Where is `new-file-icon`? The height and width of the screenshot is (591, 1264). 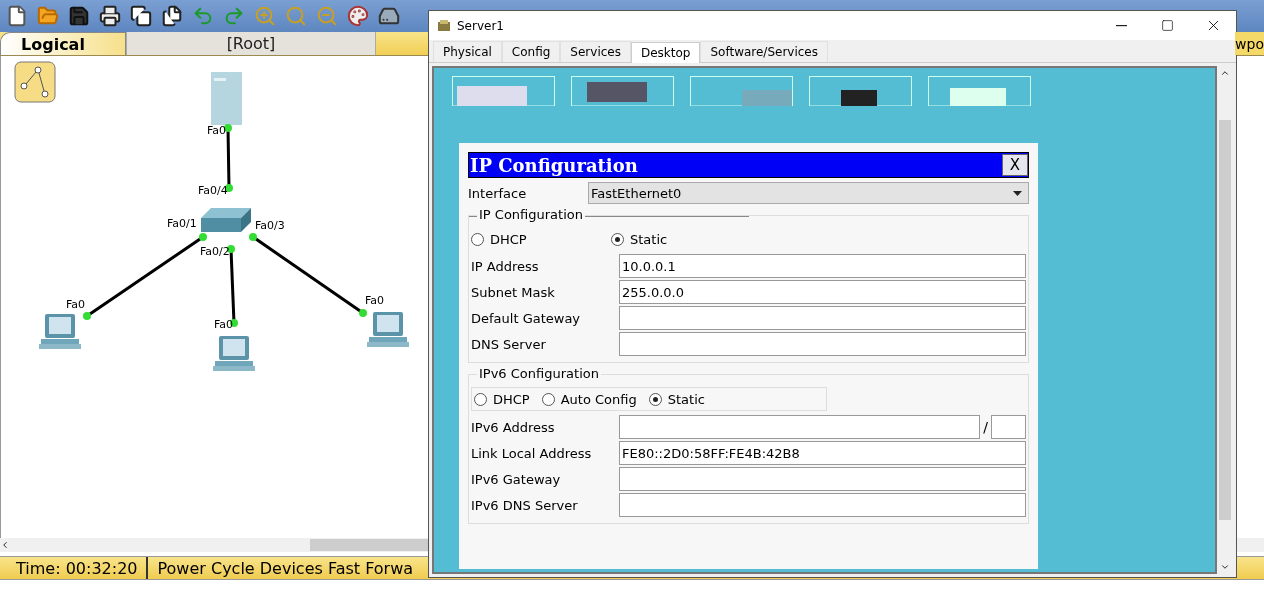 new-file-icon is located at coordinates (17, 16).